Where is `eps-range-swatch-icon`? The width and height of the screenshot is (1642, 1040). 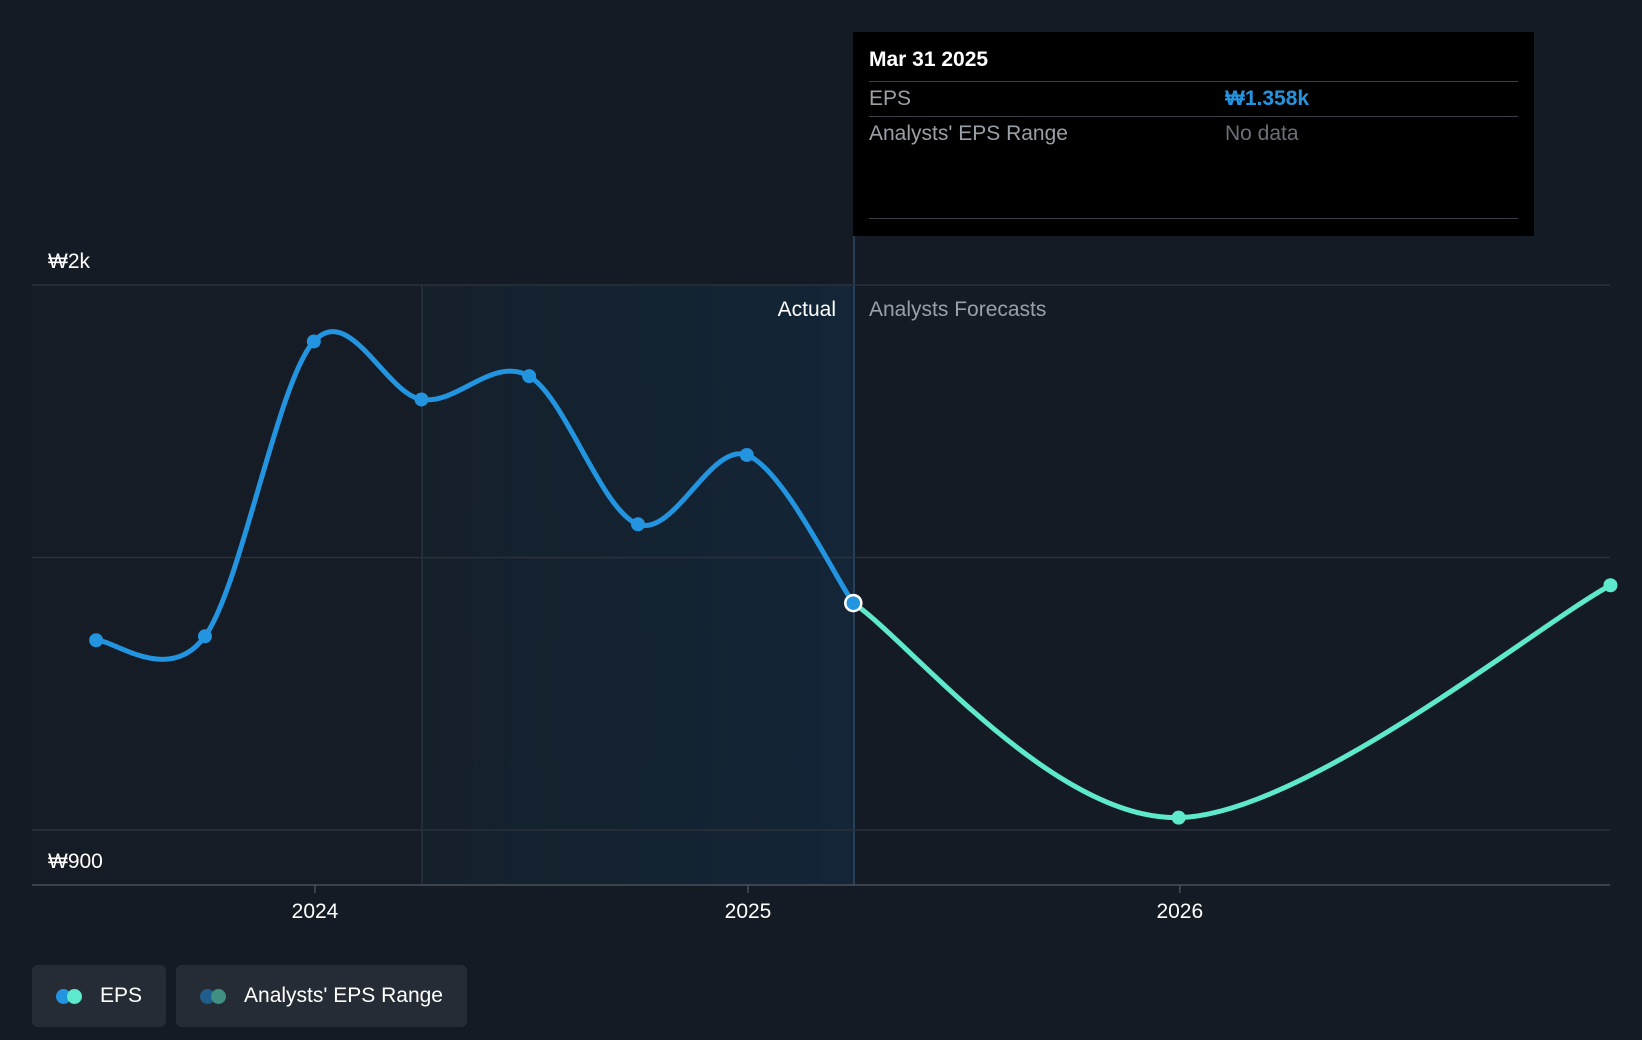 eps-range-swatch-icon is located at coordinates (215, 996).